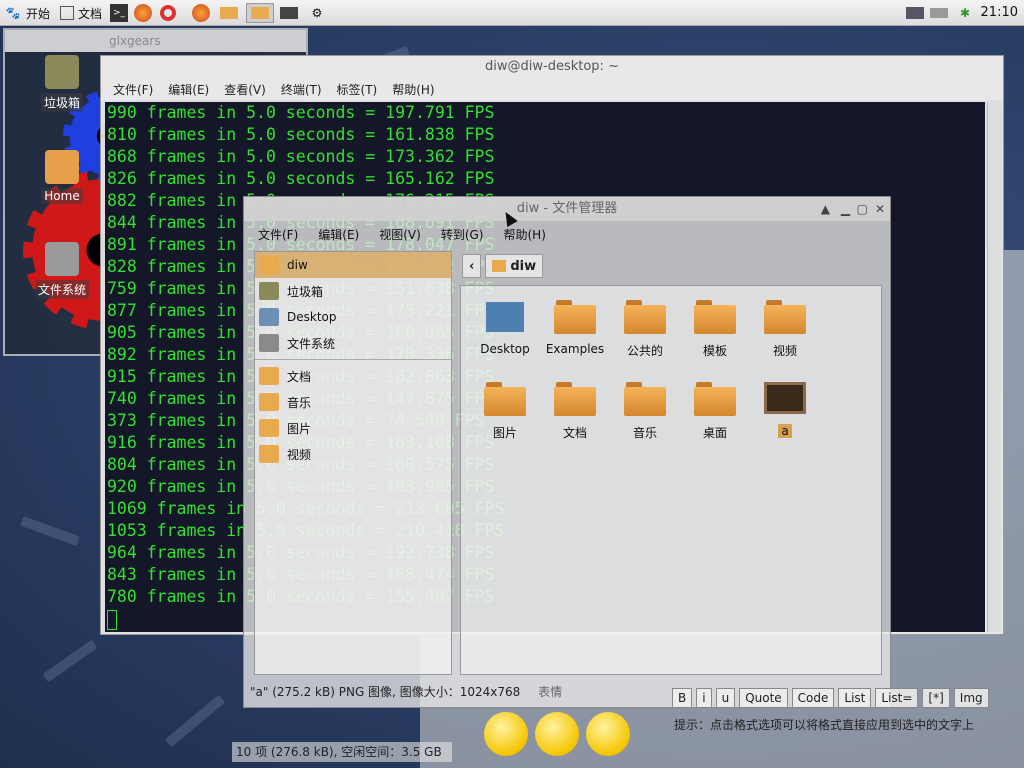 The image size is (1024, 768). I want to click on screen-launcher, so click(289, 13).